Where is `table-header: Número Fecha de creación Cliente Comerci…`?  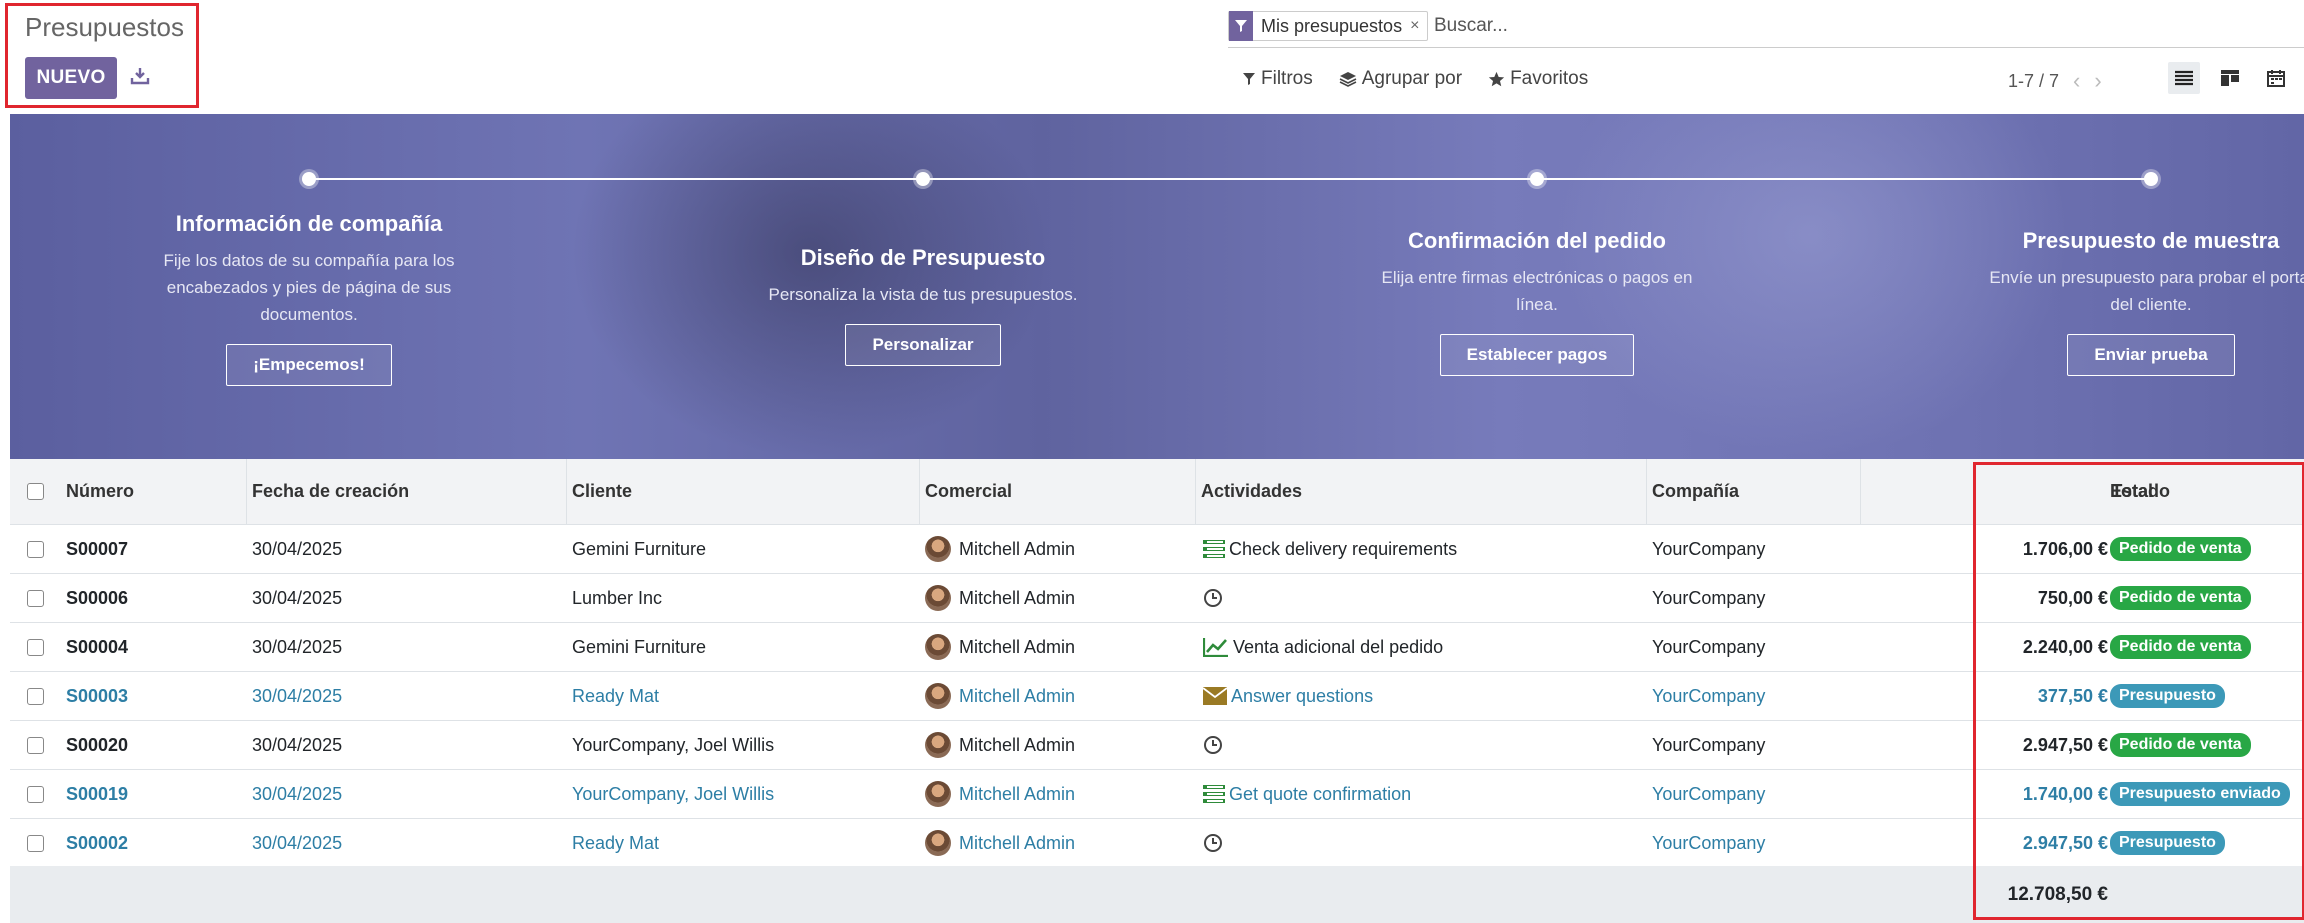
table-header: Número Fecha de creación Cliente Comerci… is located at coordinates (1157, 492).